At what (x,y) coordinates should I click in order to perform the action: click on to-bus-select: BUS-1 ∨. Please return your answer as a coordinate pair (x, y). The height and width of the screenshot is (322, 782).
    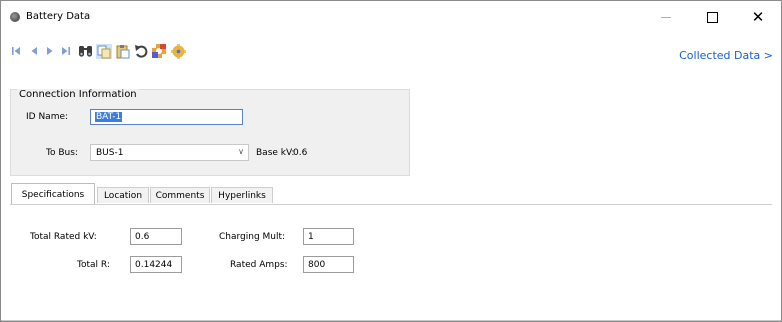
    Looking at the image, I should click on (169, 152).